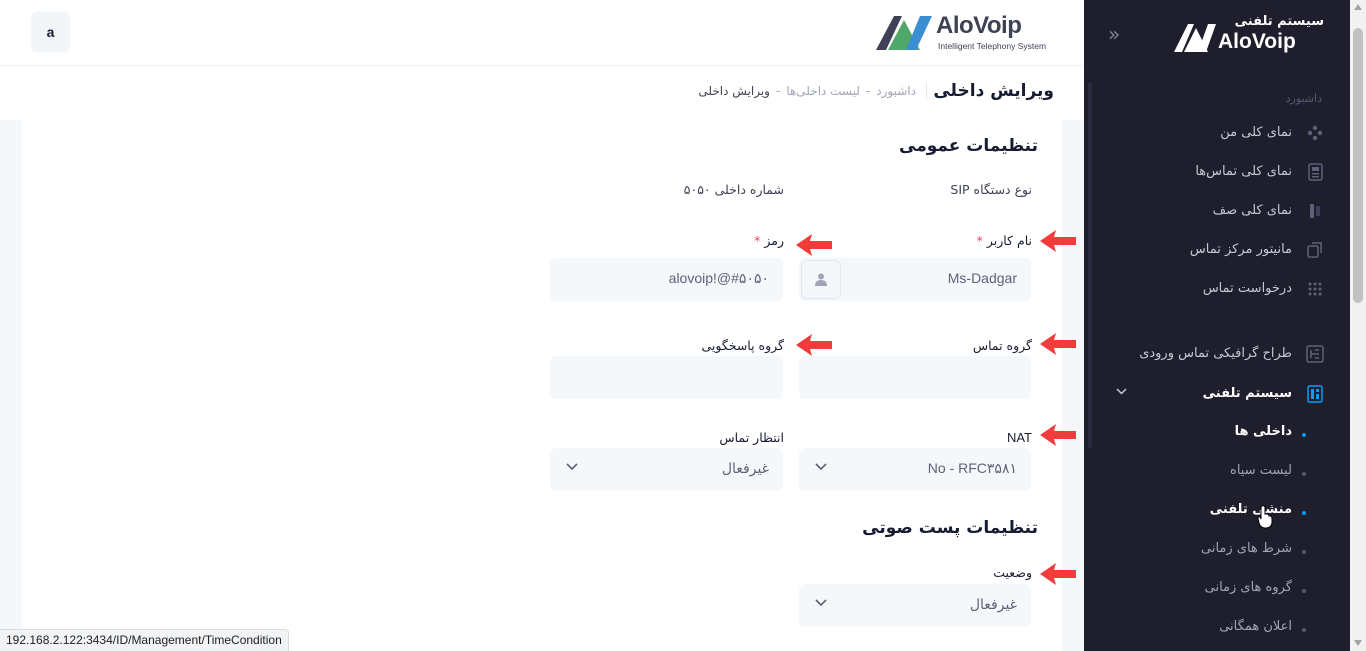 This screenshot has height=651, width=1366. What do you see at coordinates (1315, 133) in the screenshot?
I see `dashboard-icon` at bounding box center [1315, 133].